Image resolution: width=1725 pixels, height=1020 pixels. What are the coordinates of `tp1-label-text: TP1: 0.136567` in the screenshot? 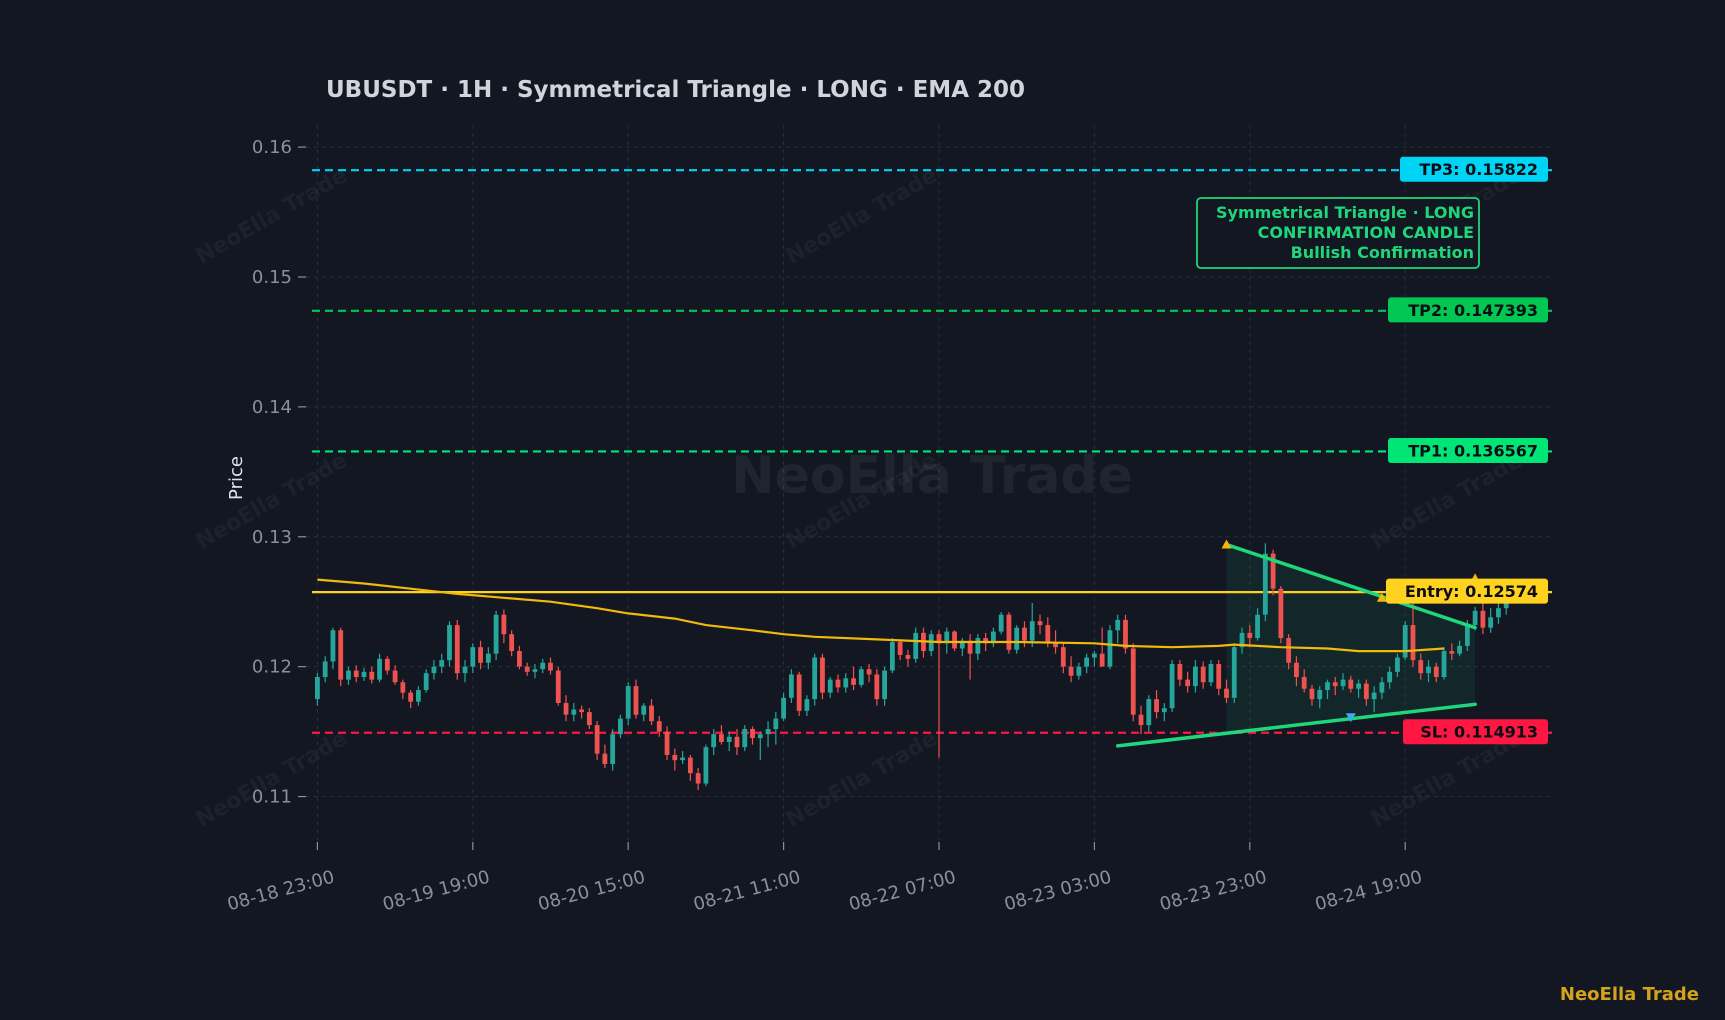 It's located at (1473, 450).